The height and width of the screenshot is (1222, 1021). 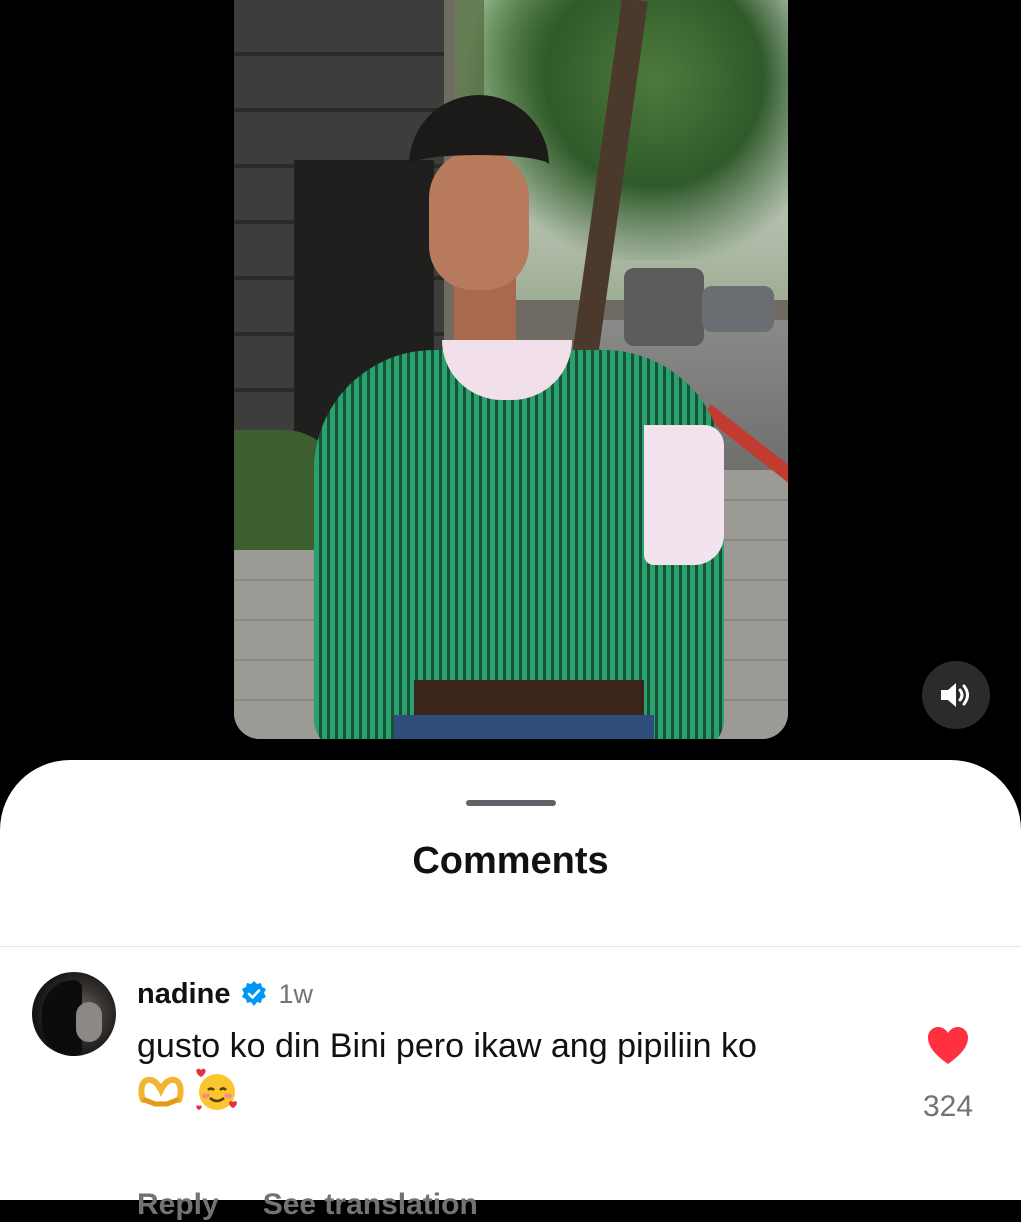 I want to click on verified-badge-icon, so click(x=254, y=993).